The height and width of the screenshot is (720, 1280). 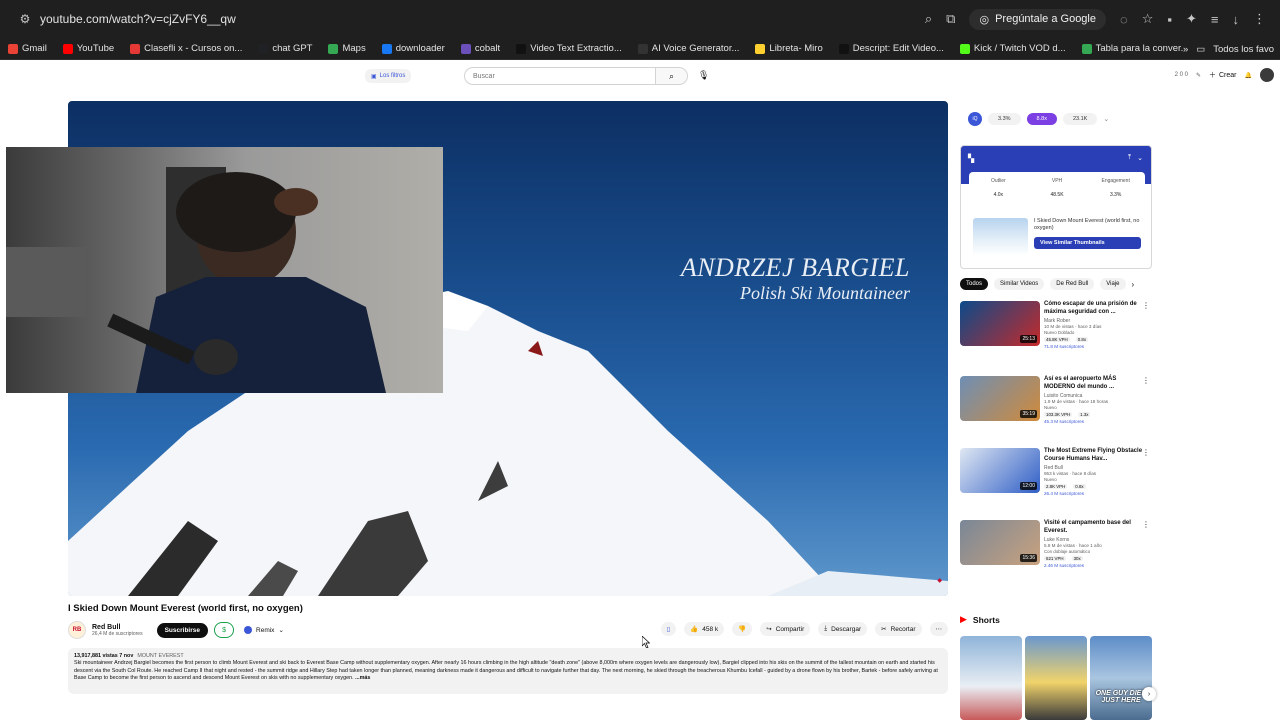 What do you see at coordinates (1267, 75) in the screenshot?
I see `avatar` at bounding box center [1267, 75].